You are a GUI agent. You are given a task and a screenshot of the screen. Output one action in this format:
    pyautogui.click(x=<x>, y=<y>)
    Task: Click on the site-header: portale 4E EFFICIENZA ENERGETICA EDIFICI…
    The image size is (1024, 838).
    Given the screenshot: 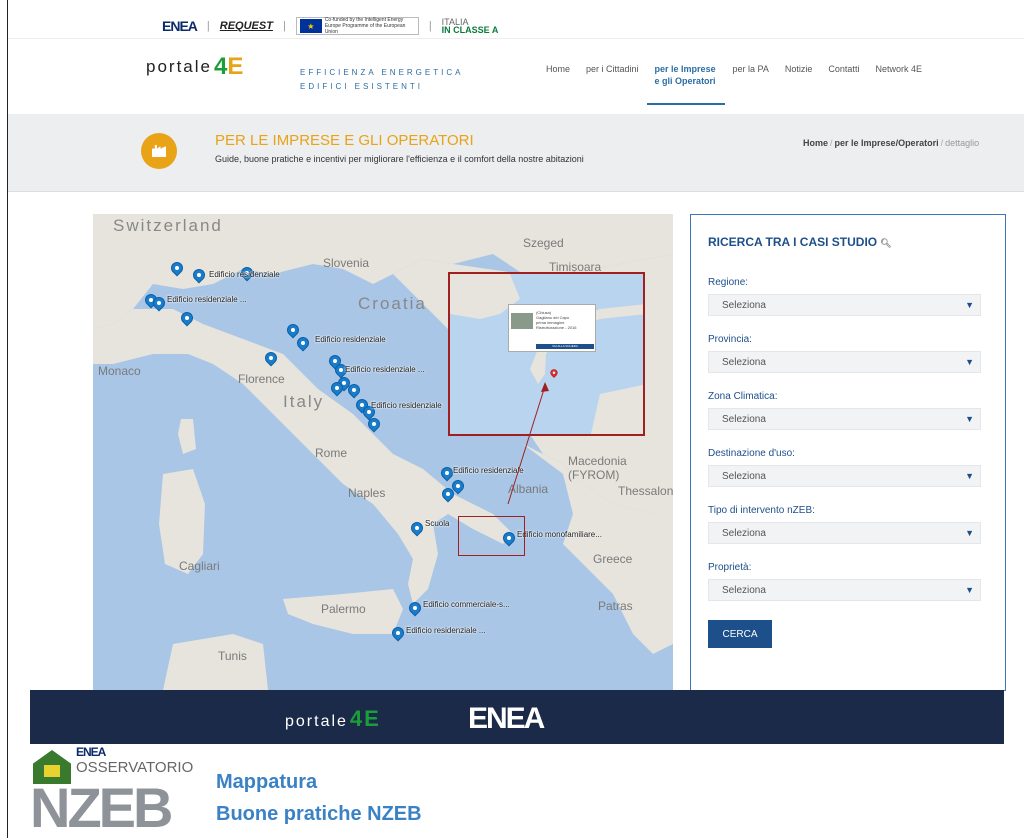 What is the action you would take?
    pyautogui.click(x=516, y=76)
    